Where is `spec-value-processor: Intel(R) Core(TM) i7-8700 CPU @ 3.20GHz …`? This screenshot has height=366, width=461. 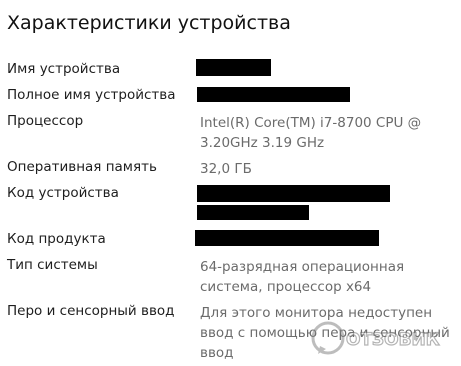
spec-value-processor: Intel(R) Core(TM) i7-8700 CPU @ 3.20GHz … is located at coordinates (311, 133).